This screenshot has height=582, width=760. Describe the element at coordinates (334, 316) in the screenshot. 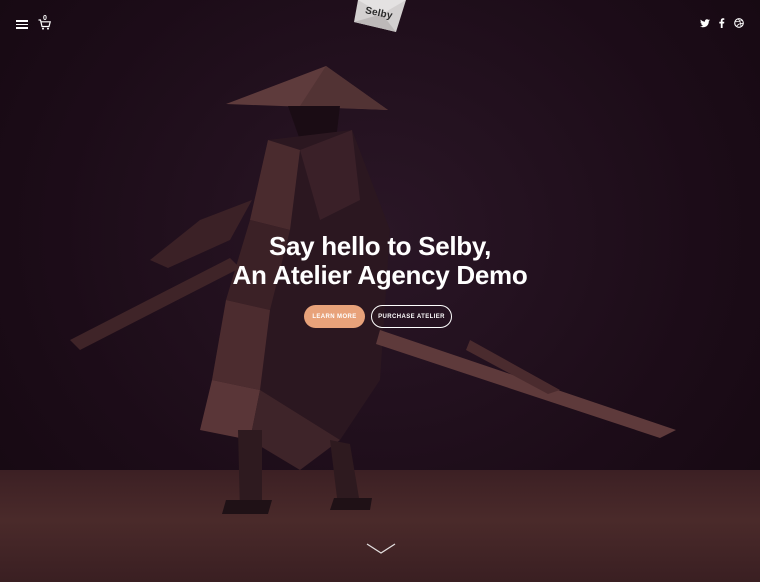

I see `learn-more-button: LEARN MORE` at that location.